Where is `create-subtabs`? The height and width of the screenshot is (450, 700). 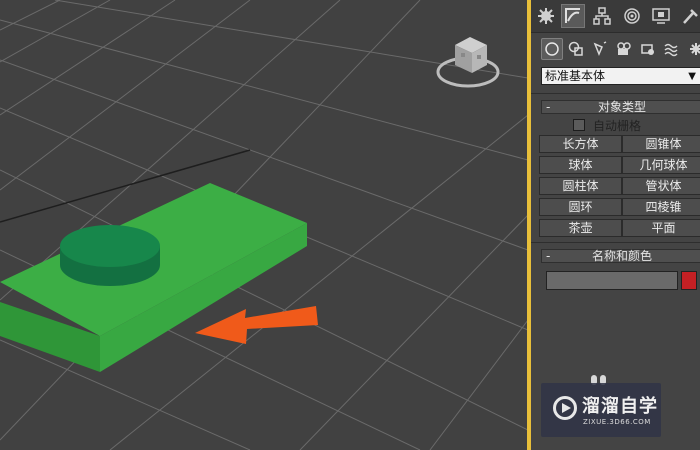
create-subtabs is located at coordinates (615, 49).